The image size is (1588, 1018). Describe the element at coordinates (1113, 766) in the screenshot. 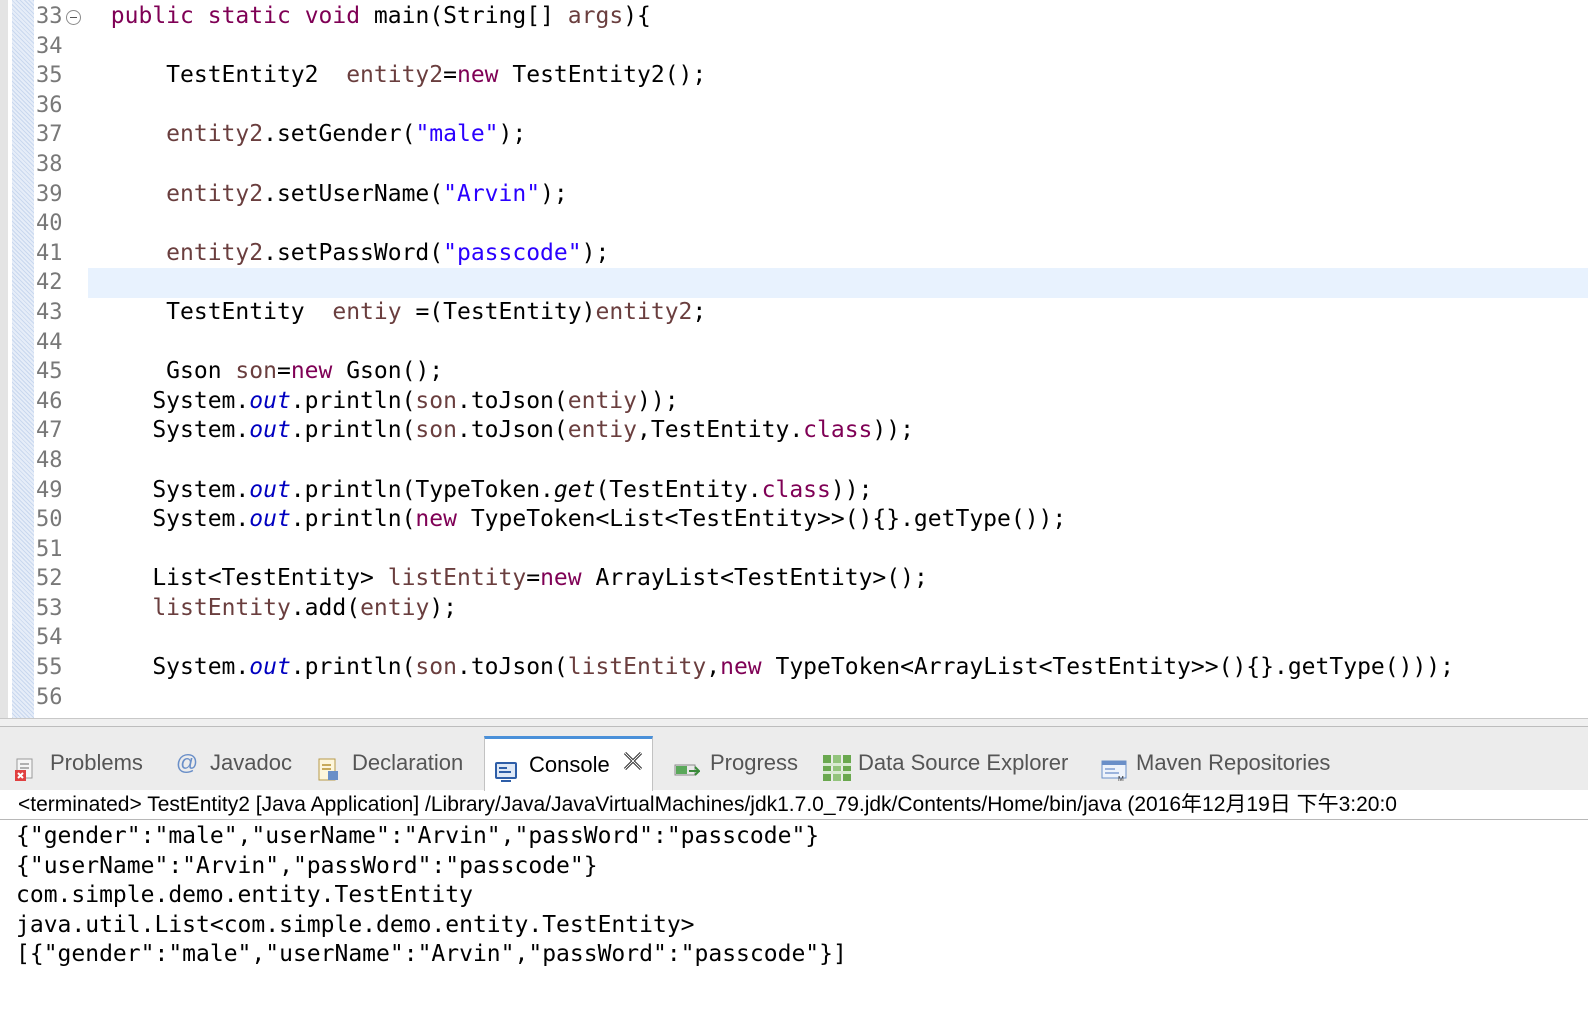

I see `maven-icon: M` at that location.